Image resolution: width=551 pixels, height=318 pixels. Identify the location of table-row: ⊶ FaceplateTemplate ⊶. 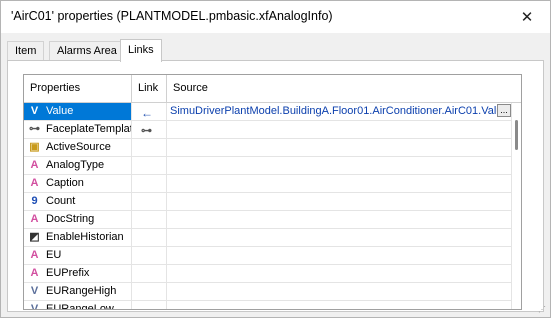
(272, 130).